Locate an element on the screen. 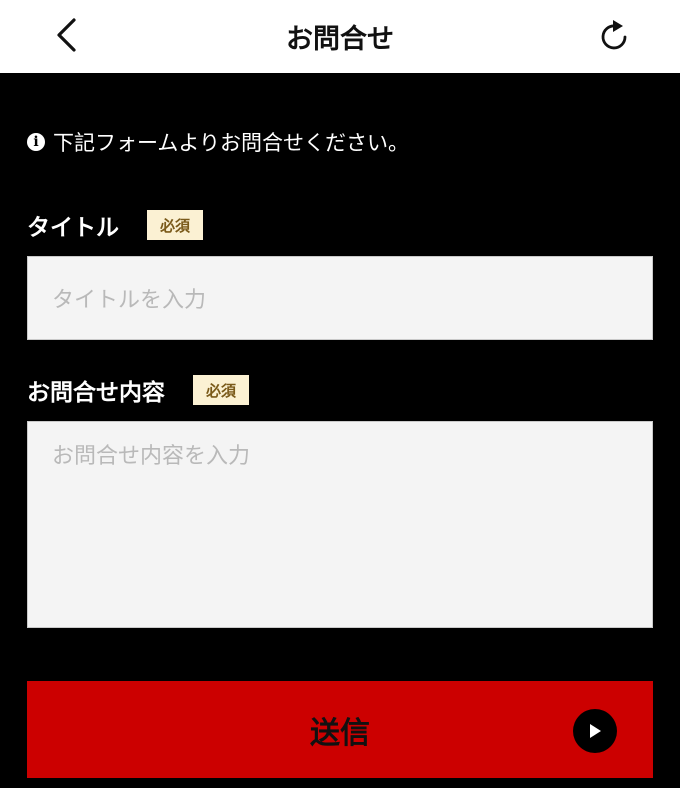  chevron-left-icon is located at coordinates (66, 35).